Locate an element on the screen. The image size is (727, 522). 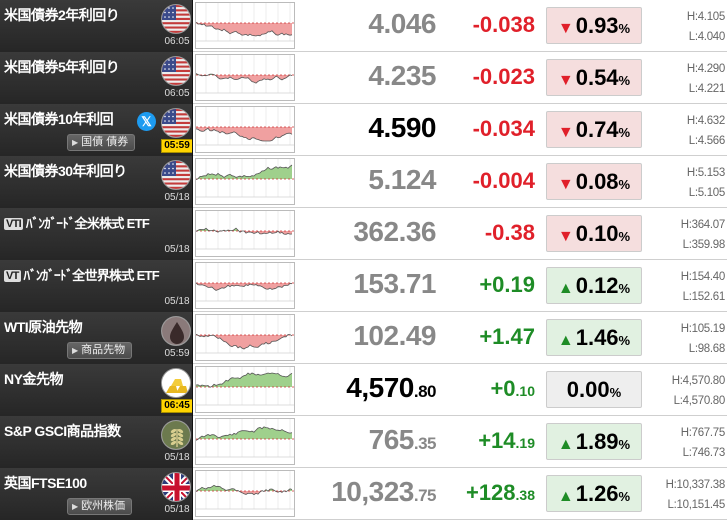
instrument-name: VT ﾊﾞﾝｶﾞｰﾄﾞ全世界株式 ETF is located at coordinates (82, 274).